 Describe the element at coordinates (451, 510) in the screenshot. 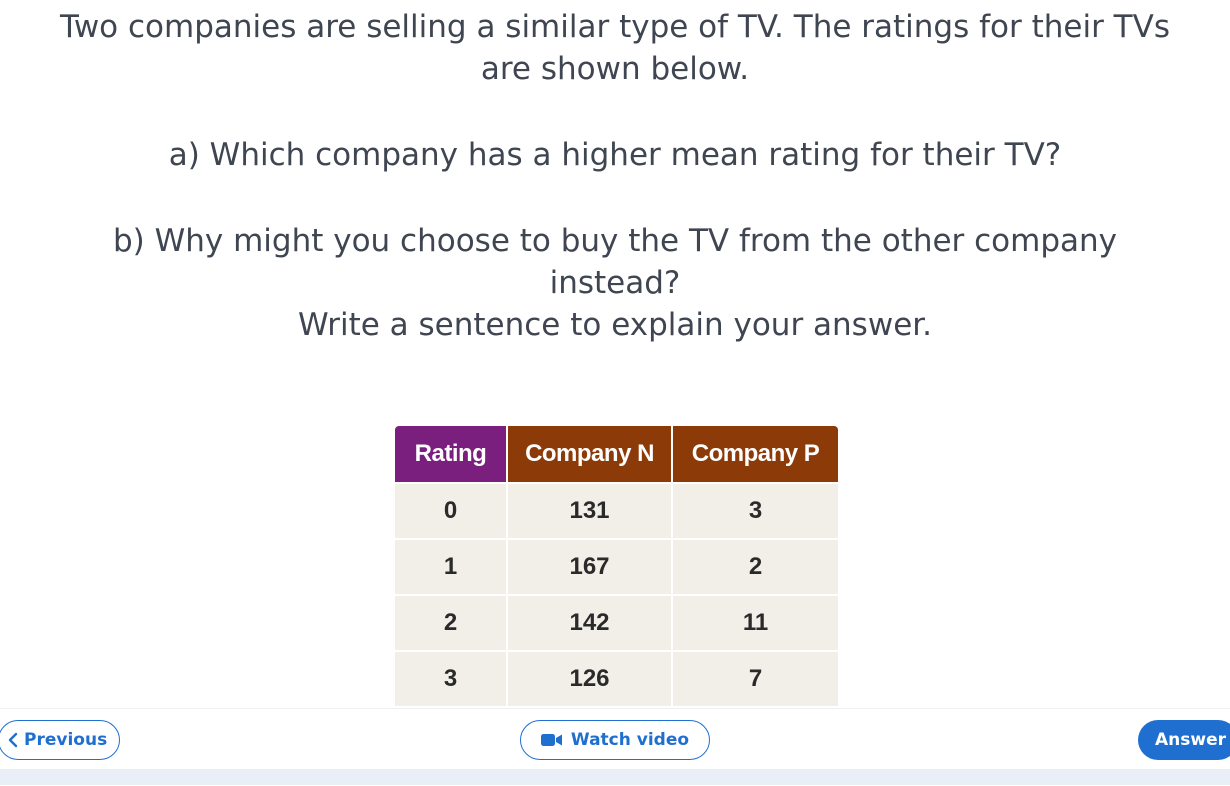

I see `cell-rating: 0` at that location.